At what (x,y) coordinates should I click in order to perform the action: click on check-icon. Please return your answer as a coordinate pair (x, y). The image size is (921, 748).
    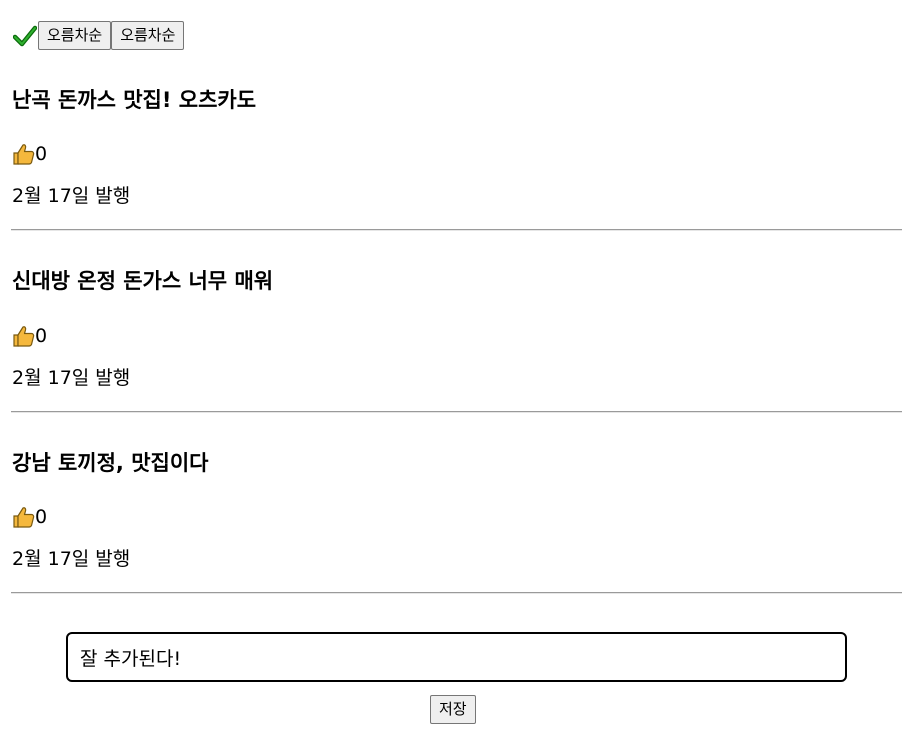
    Looking at the image, I should click on (25, 36).